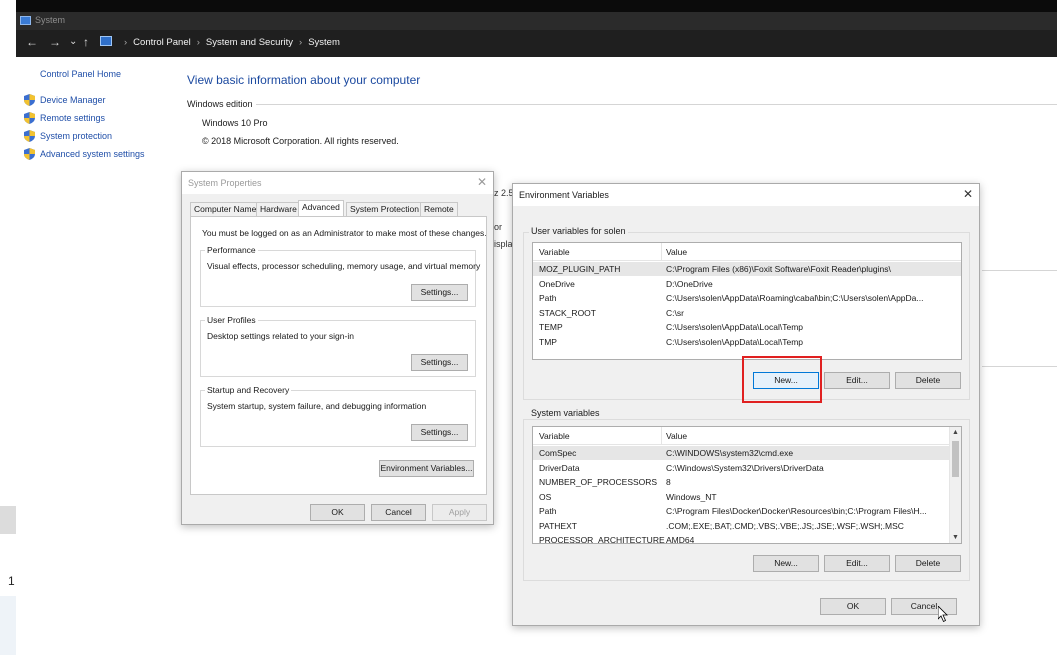 The height and width of the screenshot is (655, 1057). I want to click on sidebar-item-remote-settings: Remote settings, so click(64, 118).